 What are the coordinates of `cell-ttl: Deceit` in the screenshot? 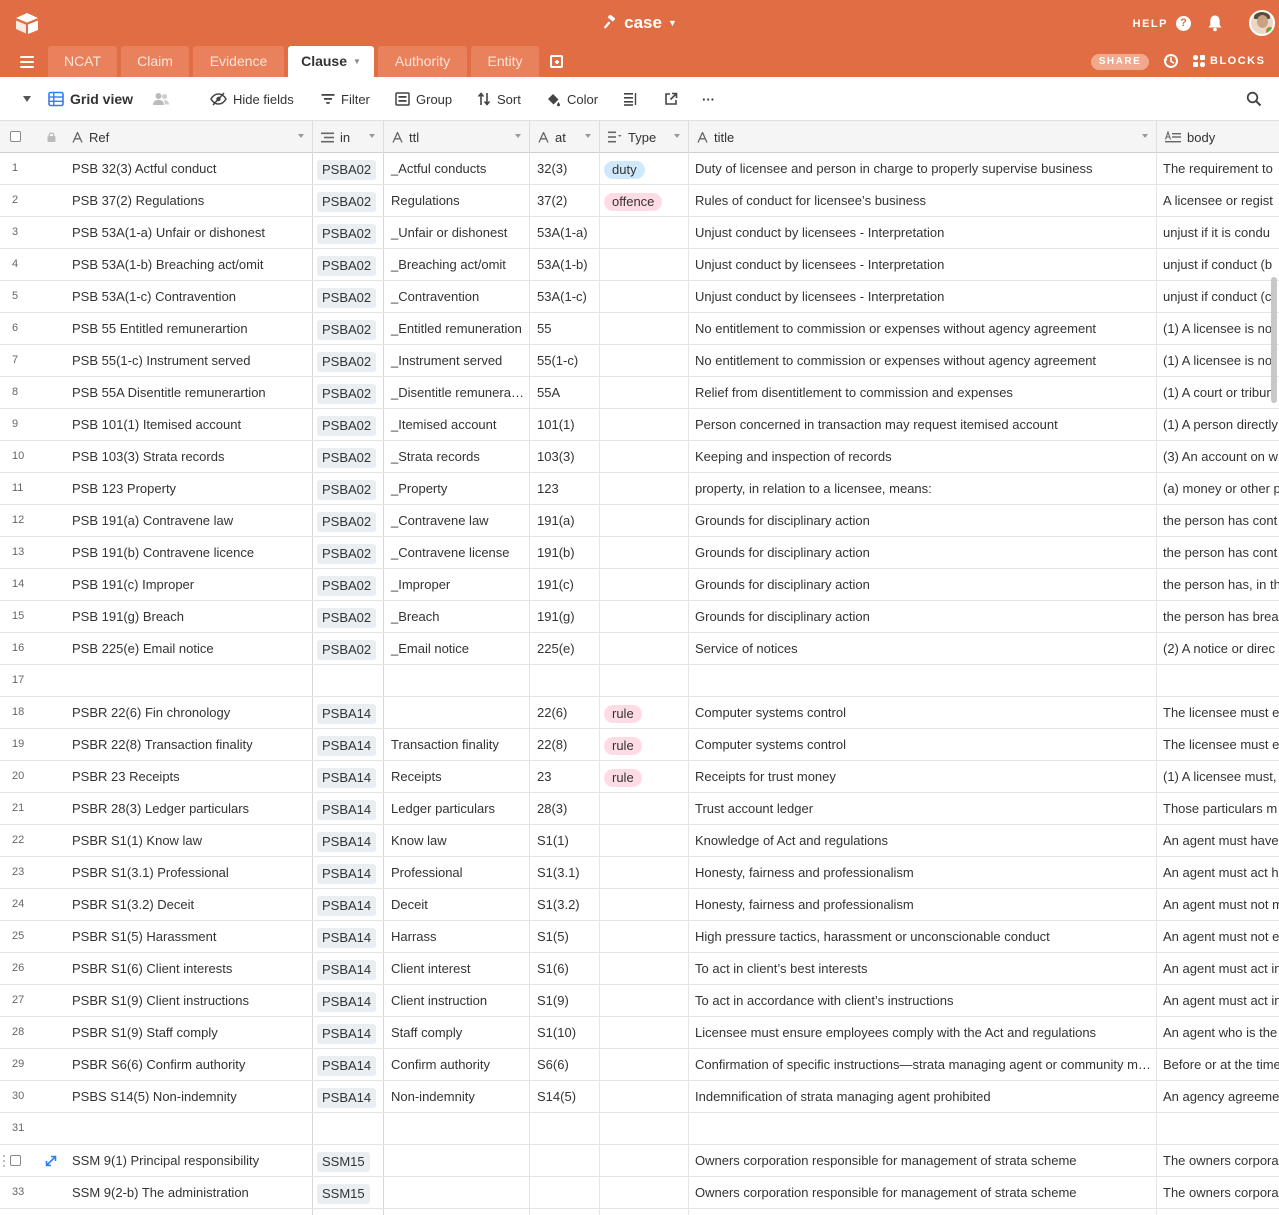 It's located at (457, 904).